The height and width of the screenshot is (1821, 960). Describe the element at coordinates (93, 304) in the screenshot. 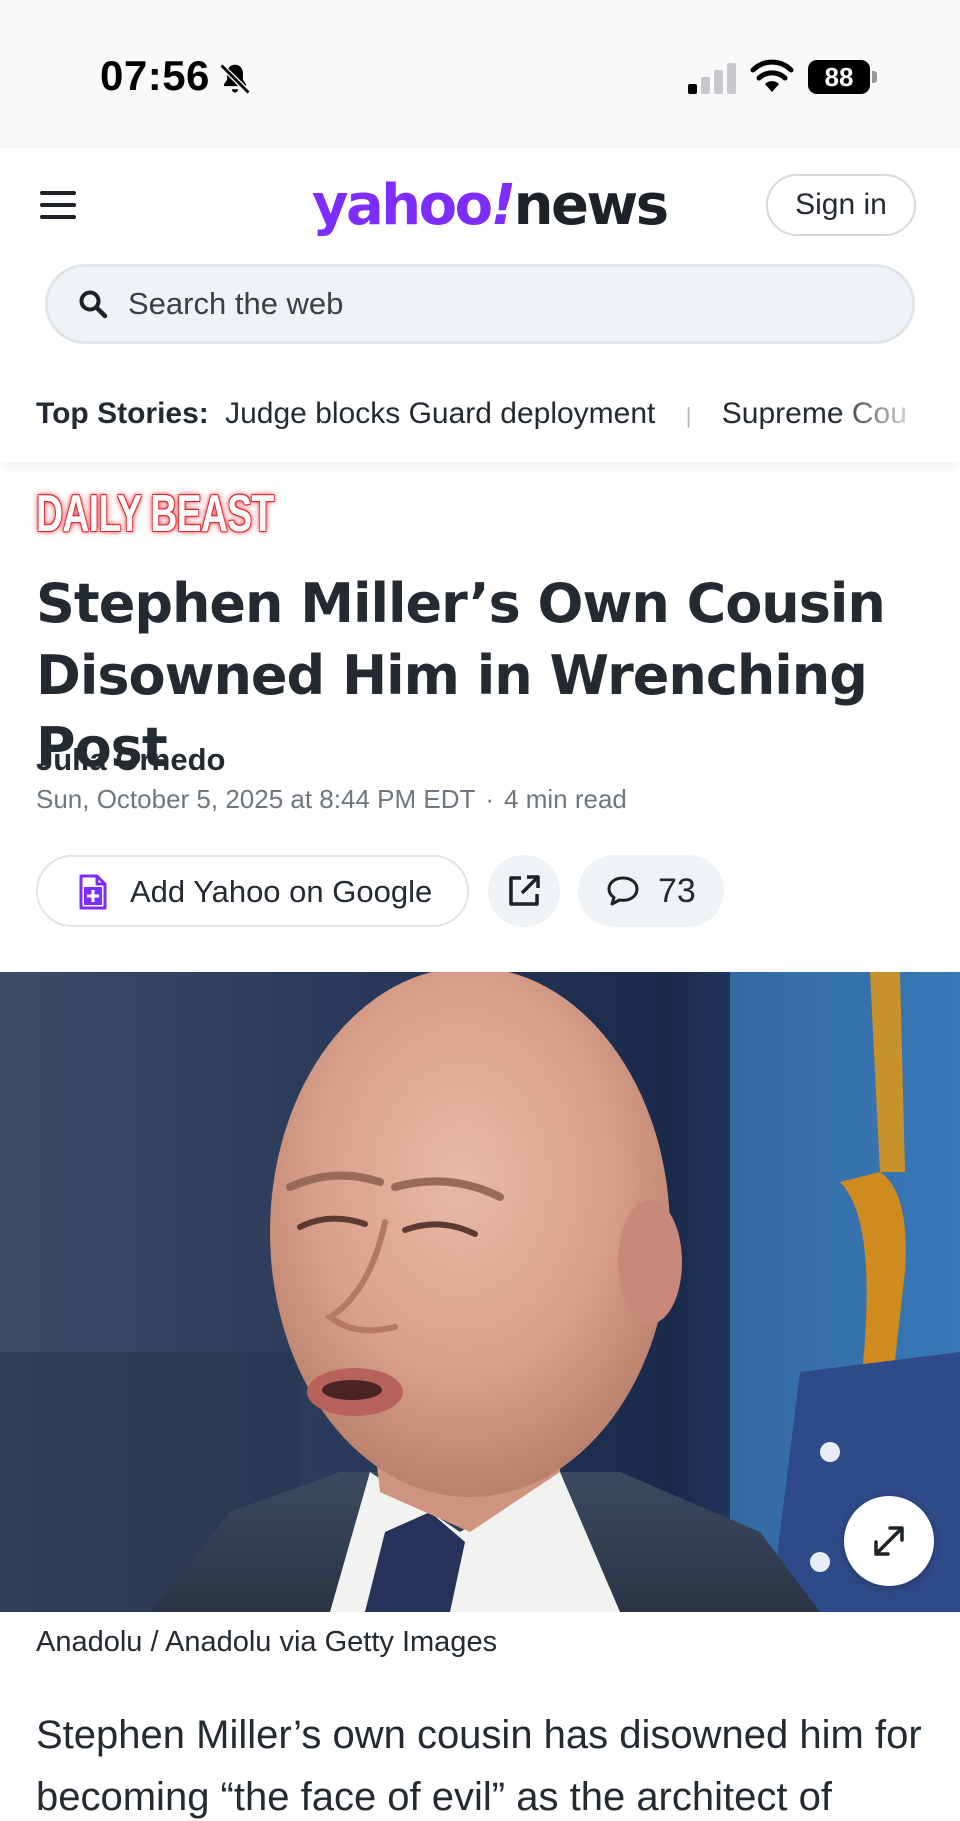

I see `search-icon` at that location.